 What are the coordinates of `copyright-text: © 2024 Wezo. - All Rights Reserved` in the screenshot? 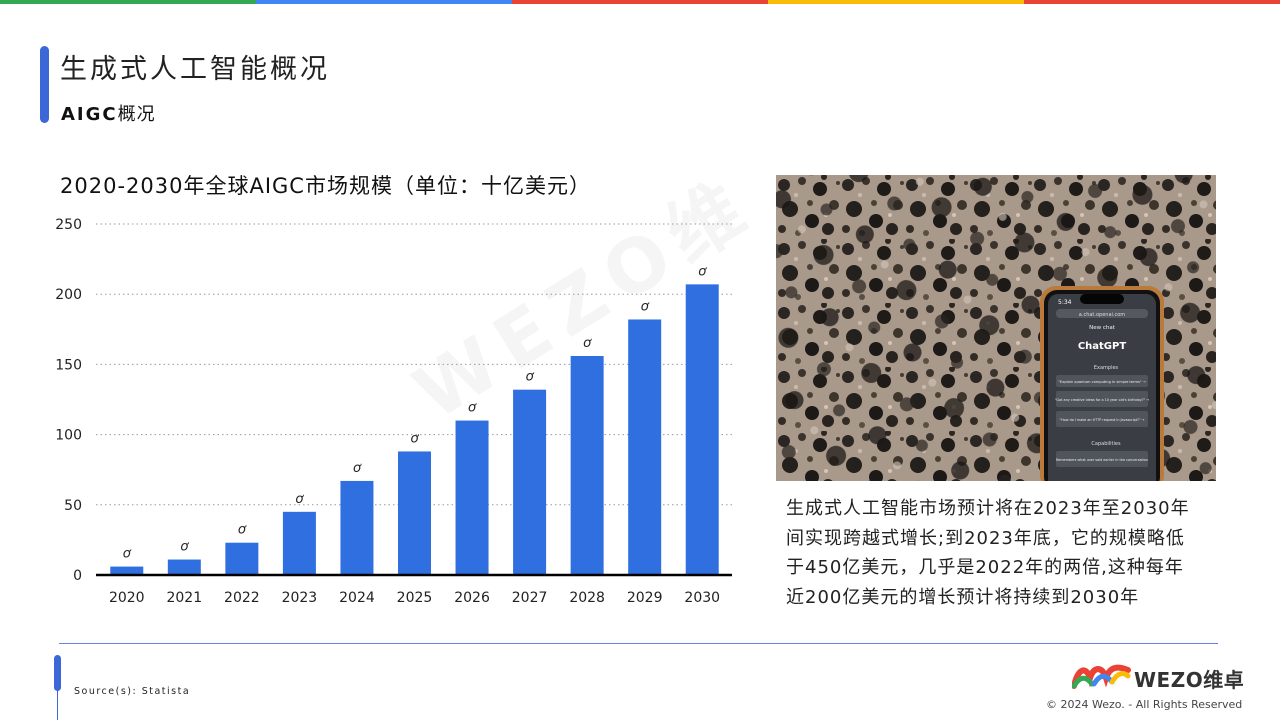 It's located at (1144, 704).